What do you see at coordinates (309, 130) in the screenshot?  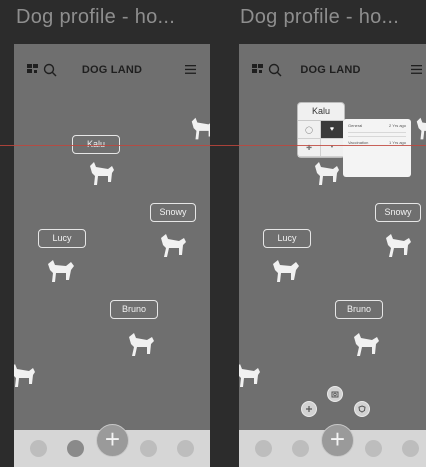 I see `shield-icon: ◯` at bounding box center [309, 130].